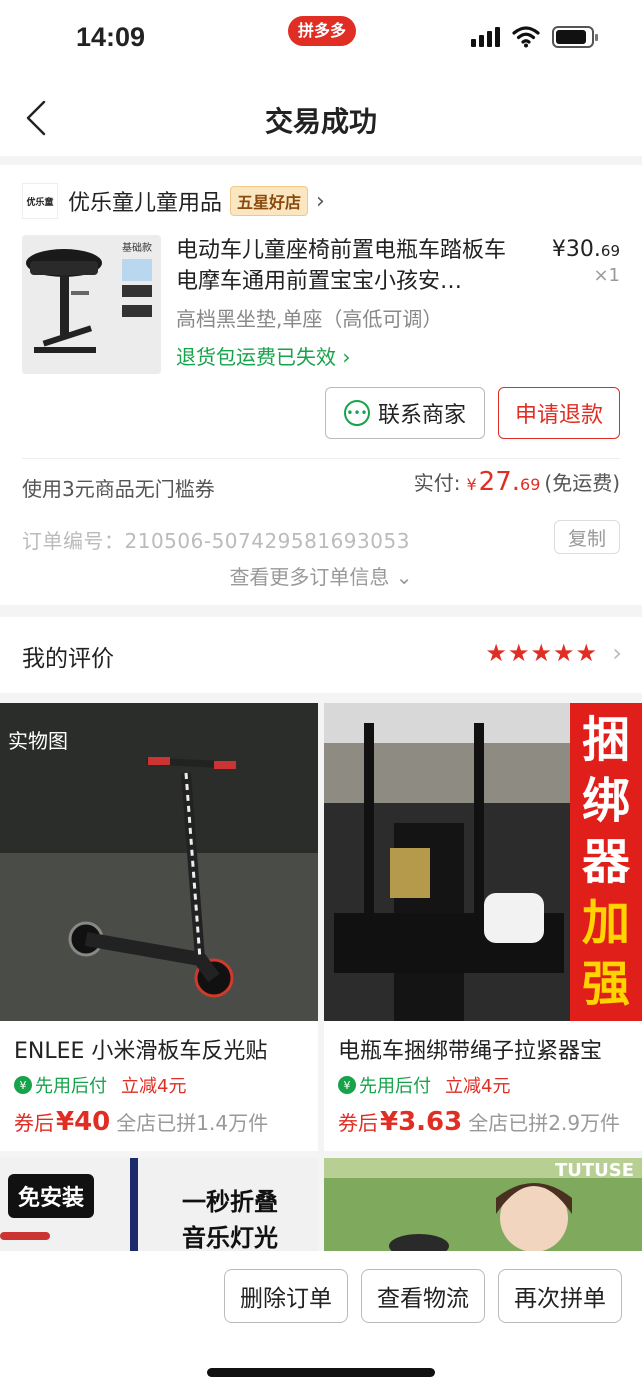 The height and width of the screenshot is (1389, 642). Describe the element at coordinates (322, 31) in the screenshot. I see `app-badge: 拼多多` at that location.